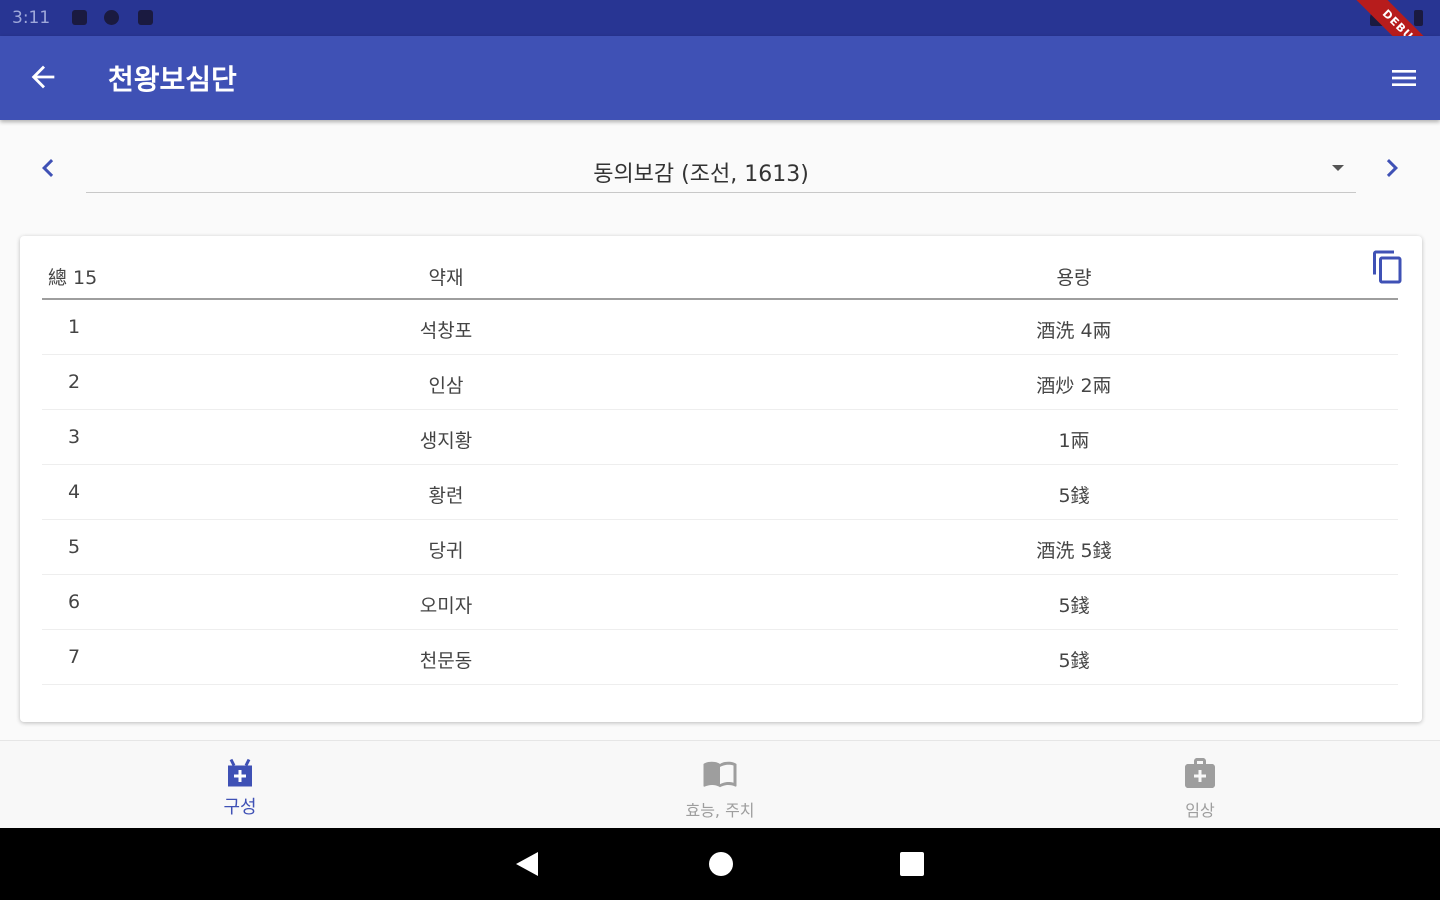  Describe the element at coordinates (720, 547) in the screenshot. I see `table-row: 5 당귀 酒洗 5錢` at that location.